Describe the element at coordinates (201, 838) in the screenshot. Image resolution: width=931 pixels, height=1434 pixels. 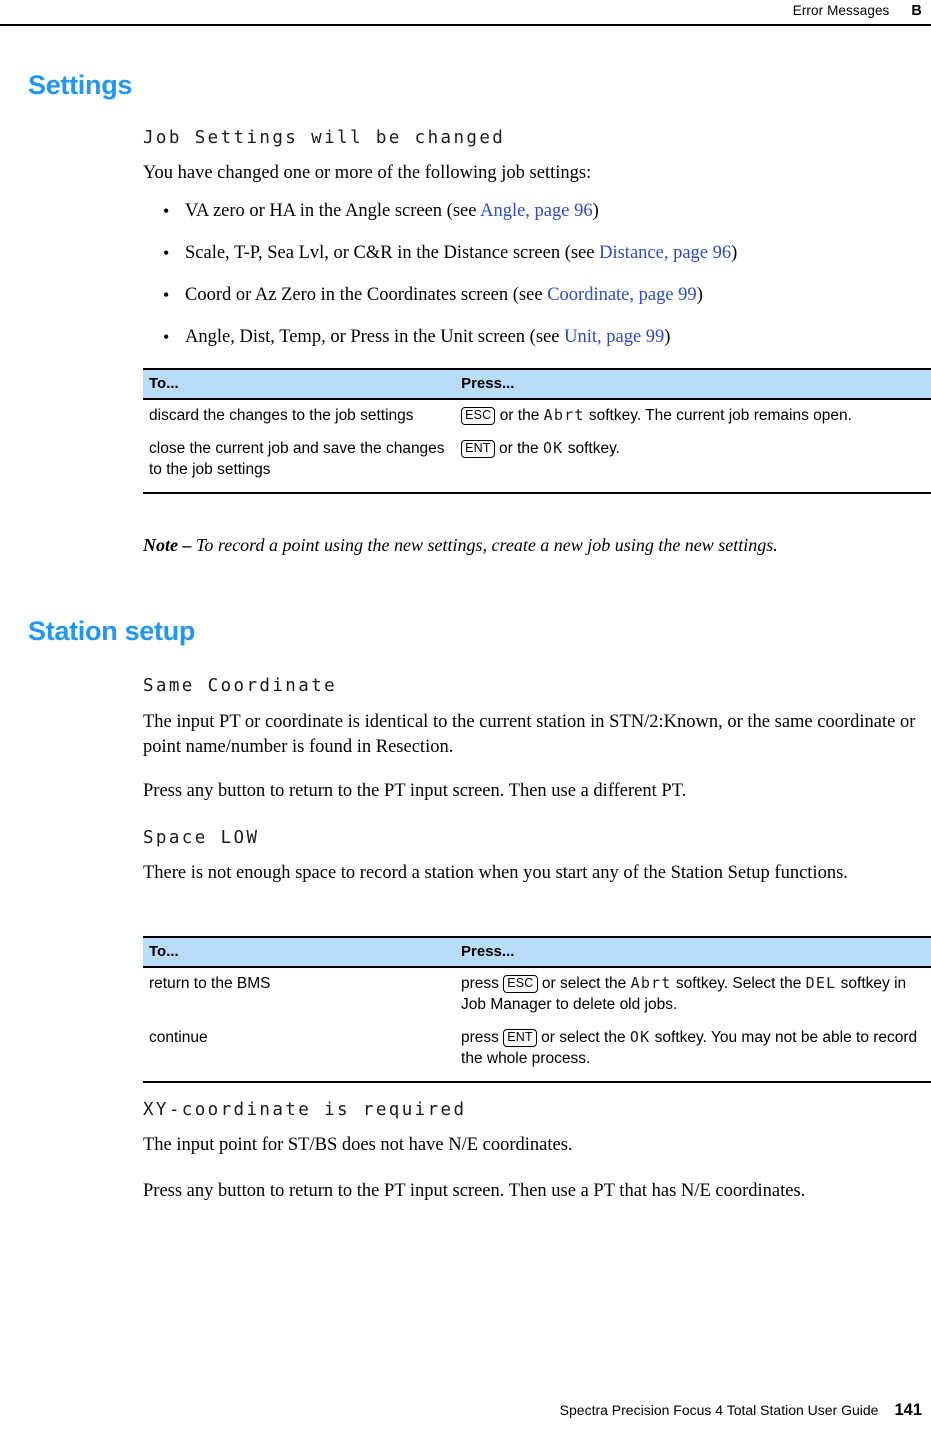
I see `lcd-message-space-low: Space LOW` at that location.